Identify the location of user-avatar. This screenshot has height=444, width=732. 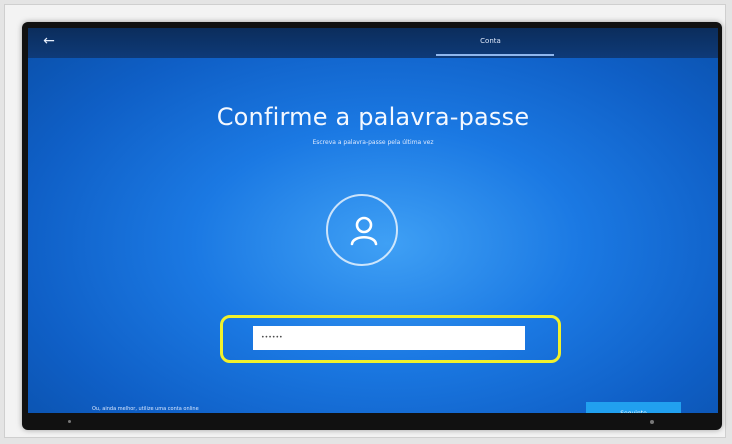
(362, 230).